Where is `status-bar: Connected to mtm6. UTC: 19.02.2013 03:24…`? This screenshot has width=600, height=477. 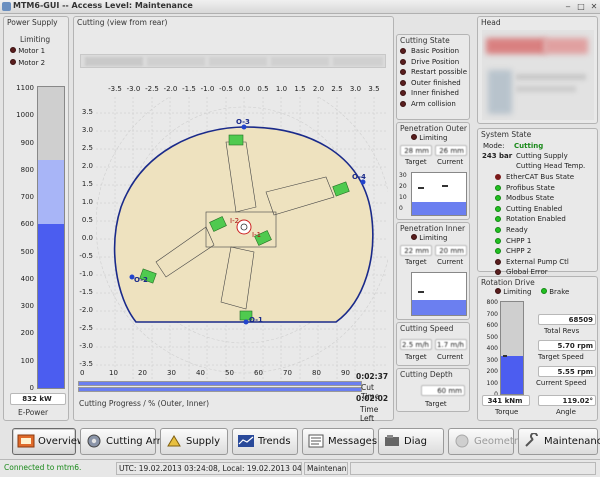 status-bar: Connected to mtm6. UTC: 19.02.2013 03:24… is located at coordinates (300, 468).